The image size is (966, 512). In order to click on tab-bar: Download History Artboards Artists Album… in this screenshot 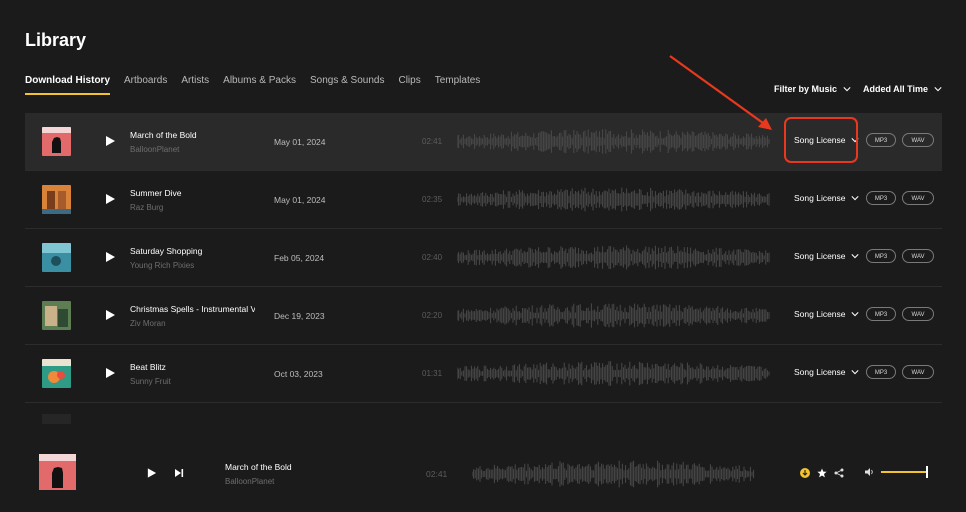, I will do `click(259, 85)`.